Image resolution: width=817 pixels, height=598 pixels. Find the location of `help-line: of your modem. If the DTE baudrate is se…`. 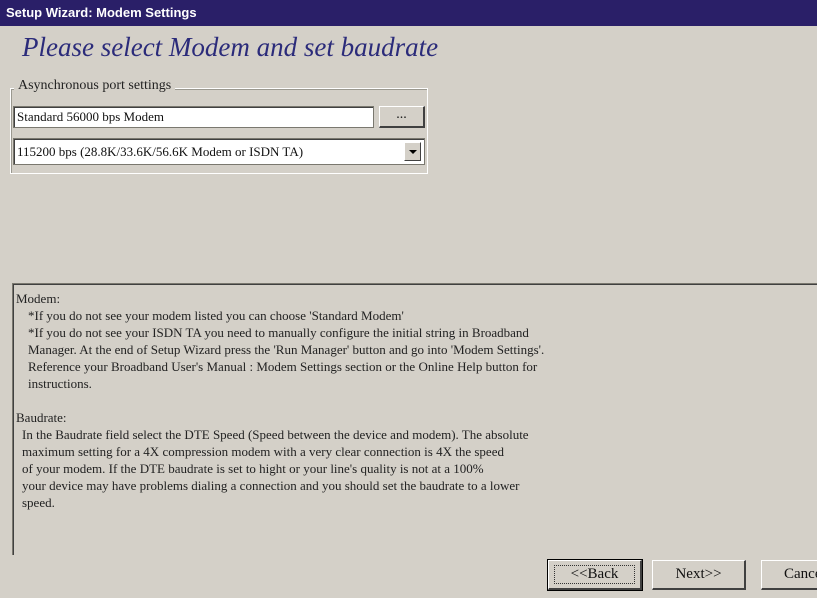

help-line: of your modem. If the DTE baudrate is se… is located at coordinates (253, 468).